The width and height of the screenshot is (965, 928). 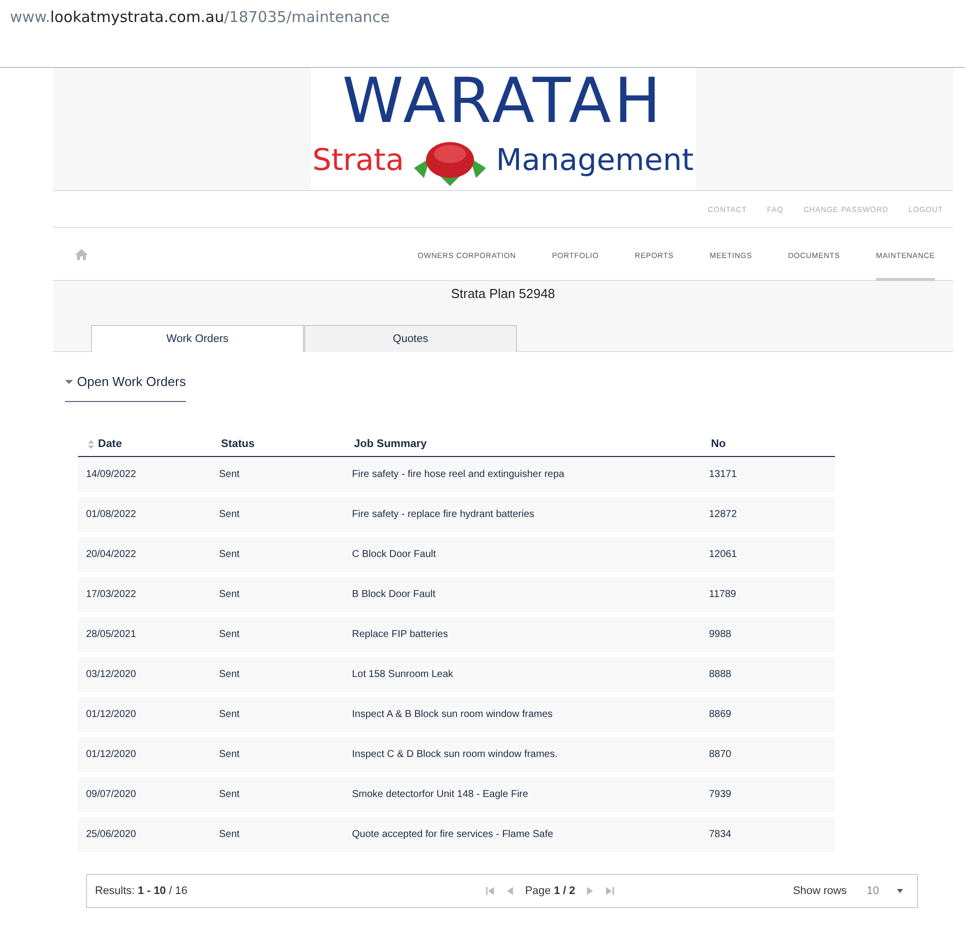 What do you see at coordinates (590, 891) in the screenshot?
I see `next-page-icon` at bounding box center [590, 891].